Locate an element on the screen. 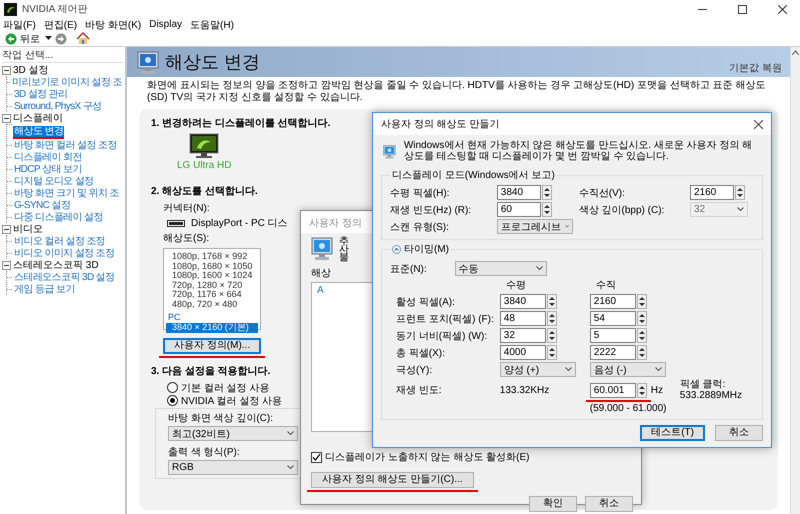  back-arrow-icon is located at coordinates (11, 38).